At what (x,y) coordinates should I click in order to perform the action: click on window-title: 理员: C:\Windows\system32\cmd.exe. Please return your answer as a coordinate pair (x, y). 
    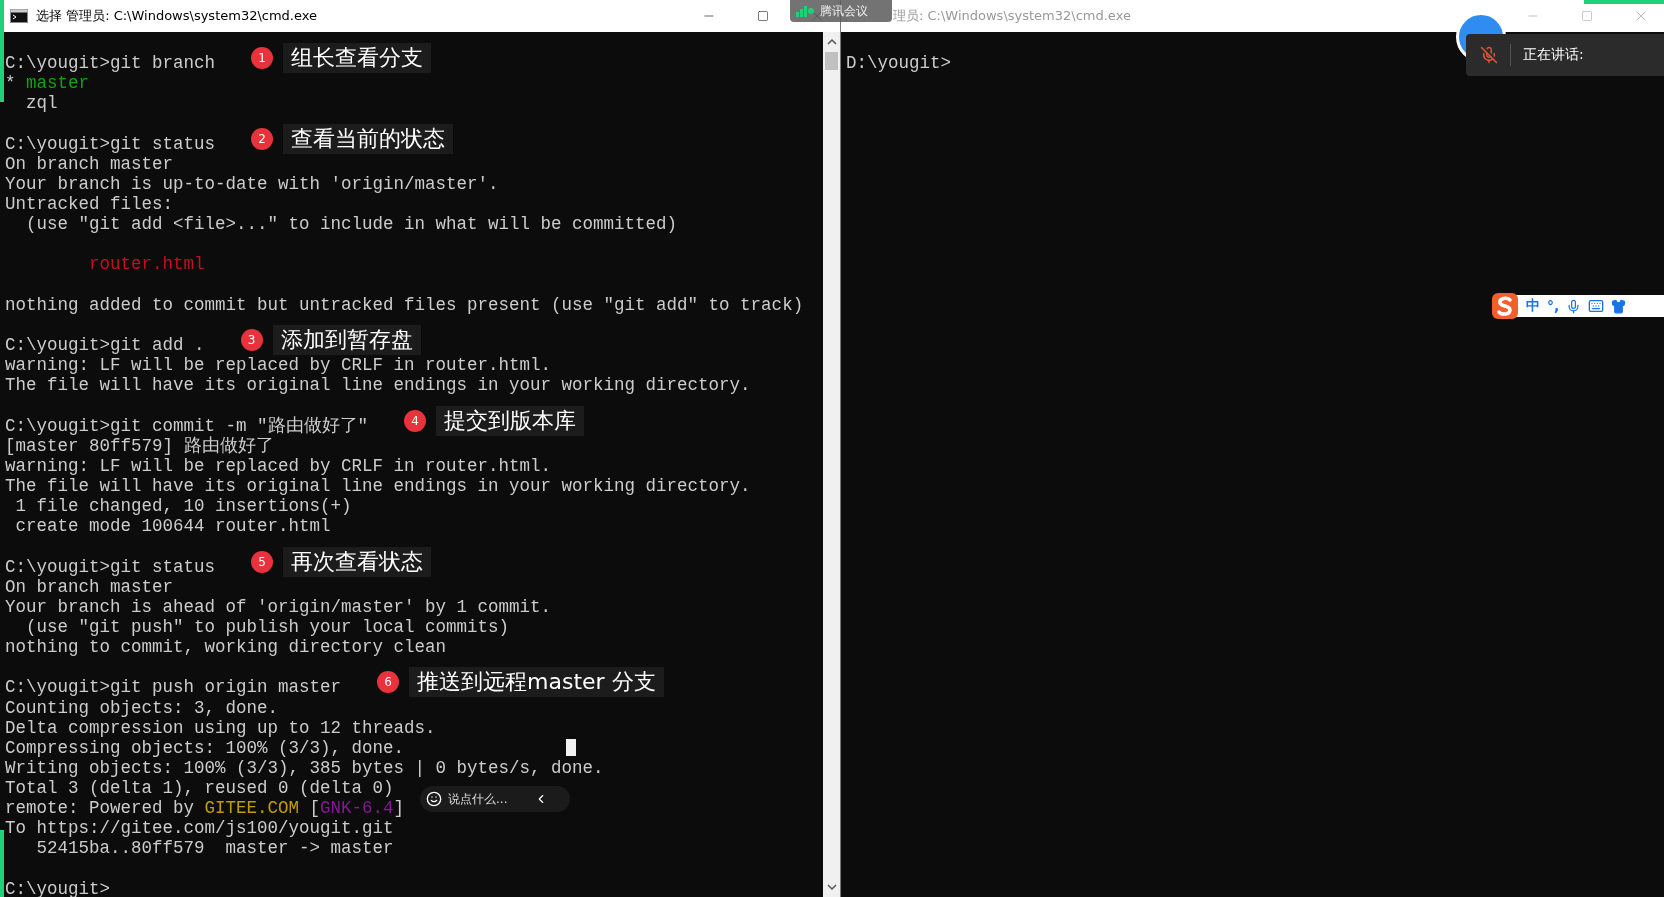
    Looking at the image, I should click on (1012, 16).